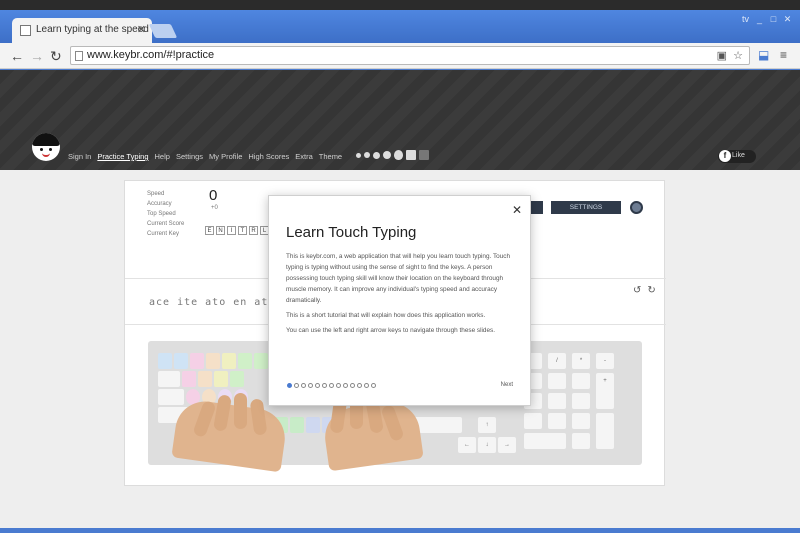  I want to click on reset-lesson-icon: ↺, so click(637, 290).